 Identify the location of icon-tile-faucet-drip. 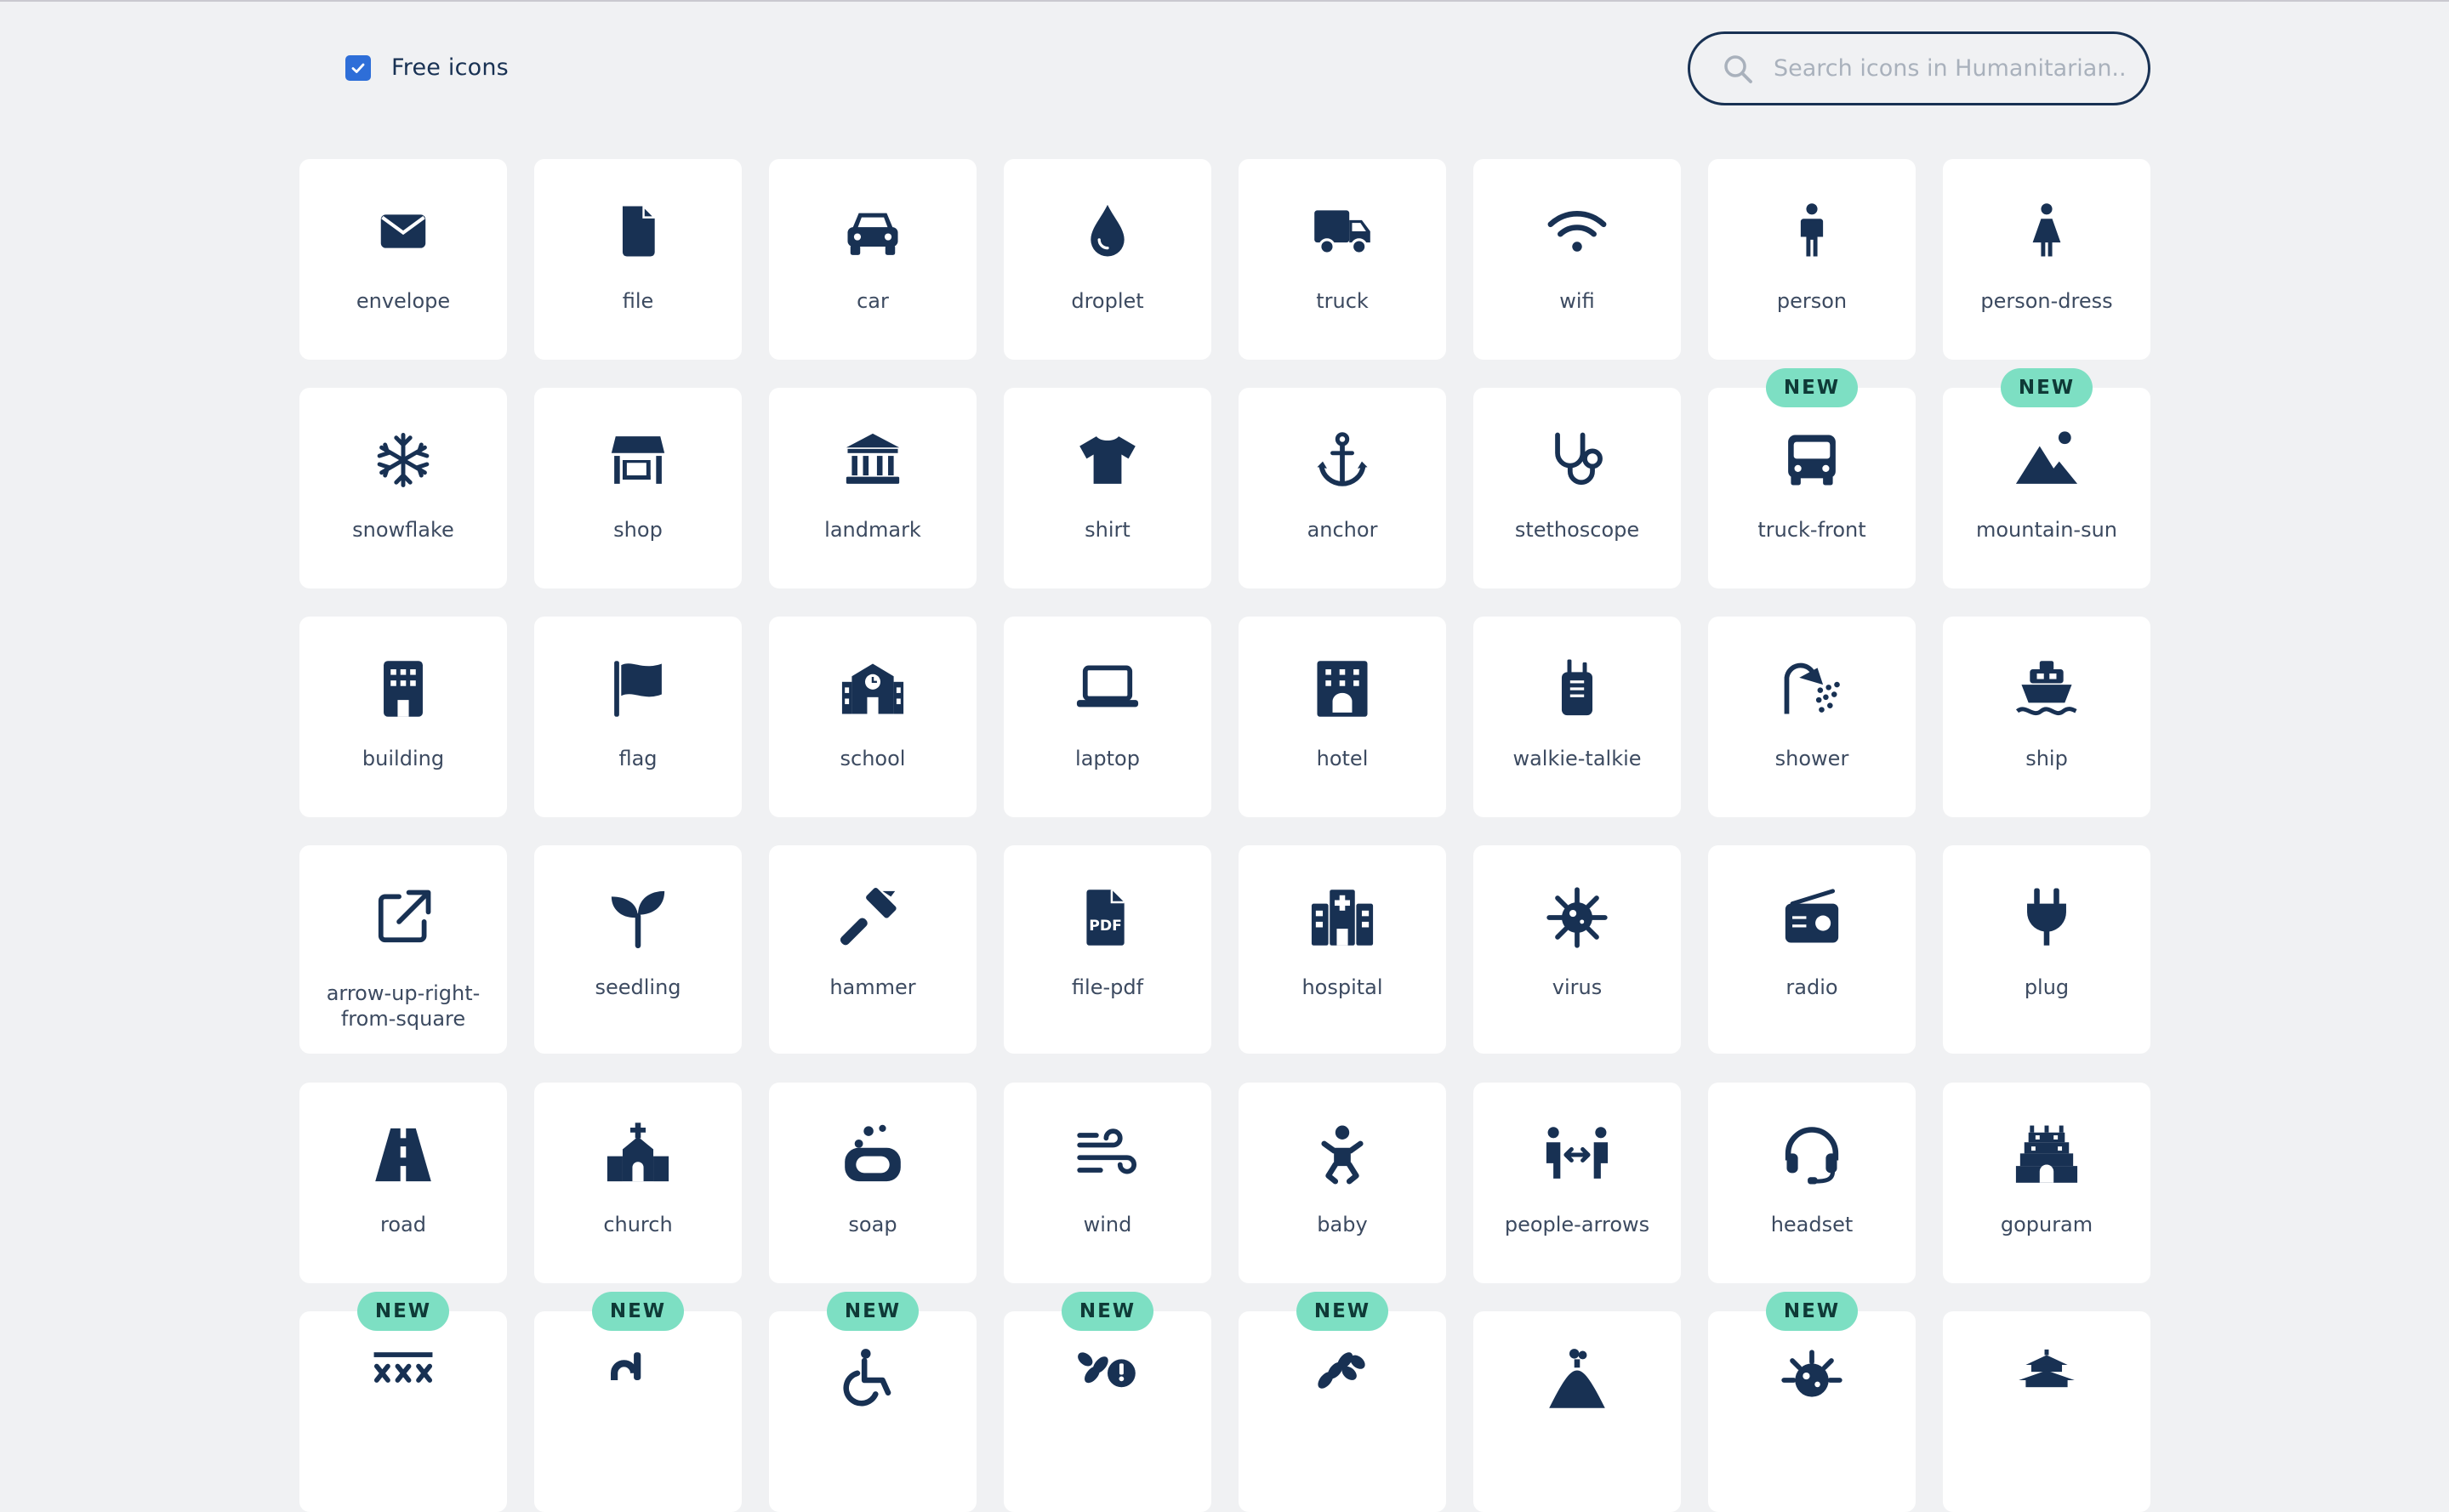
(638, 1411).